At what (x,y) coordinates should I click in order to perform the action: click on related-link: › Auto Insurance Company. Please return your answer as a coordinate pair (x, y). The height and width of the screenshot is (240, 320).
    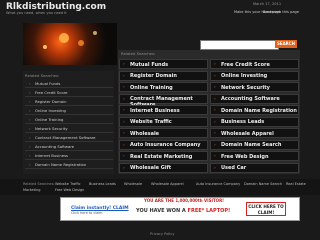
    Looking at the image, I should click on (163, 144).